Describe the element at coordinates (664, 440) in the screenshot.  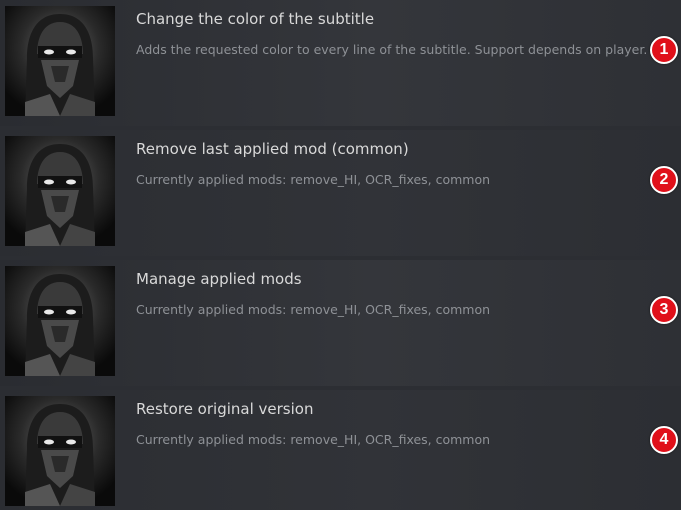
I see `number-badge: 4` at that location.